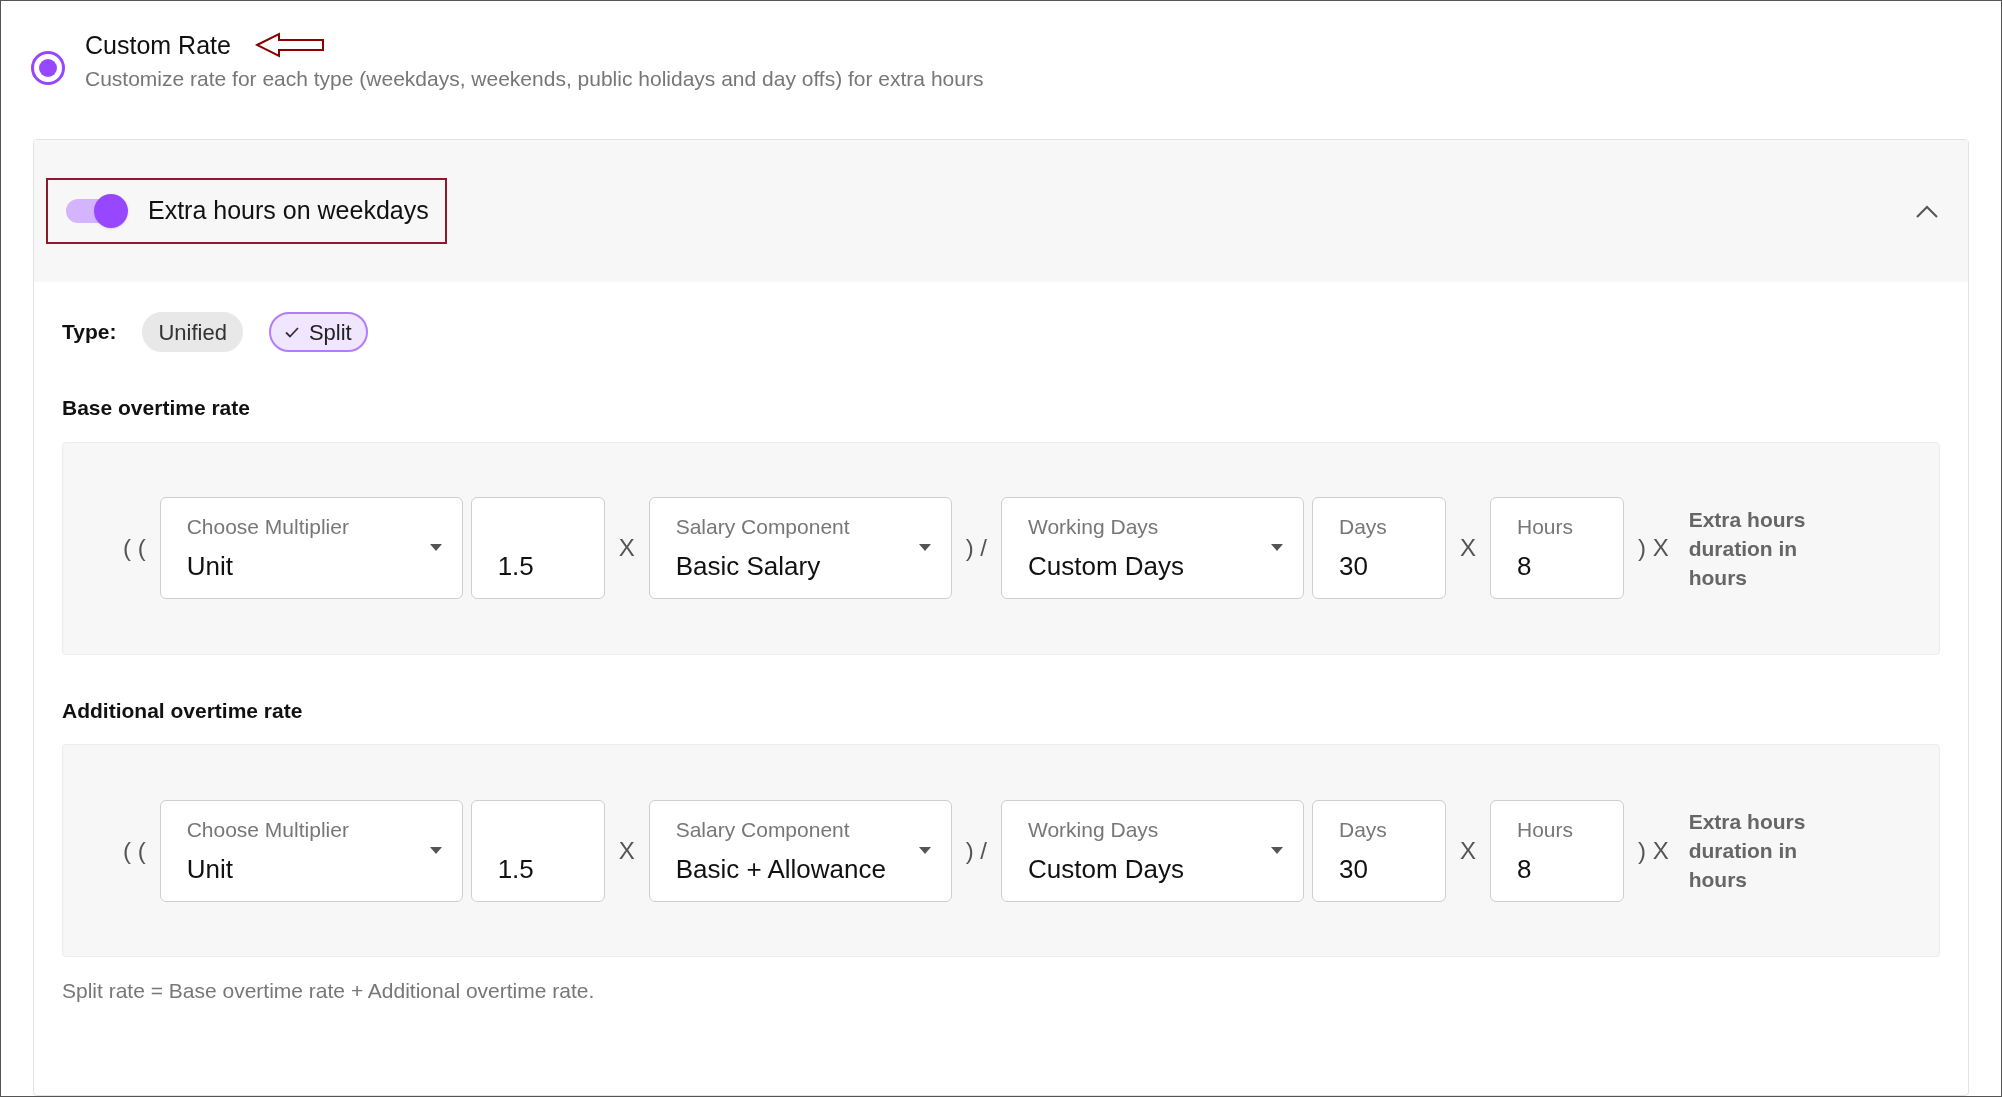 Image resolution: width=2002 pixels, height=1097 pixels. Describe the element at coordinates (192, 332) in the screenshot. I see `type-chip: Unified` at that location.